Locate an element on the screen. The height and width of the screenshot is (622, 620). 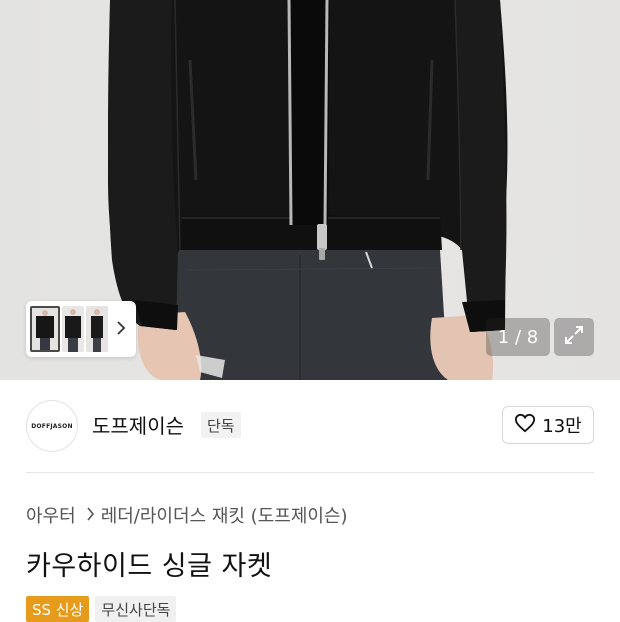
expand-button is located at coordinates (574, 337).